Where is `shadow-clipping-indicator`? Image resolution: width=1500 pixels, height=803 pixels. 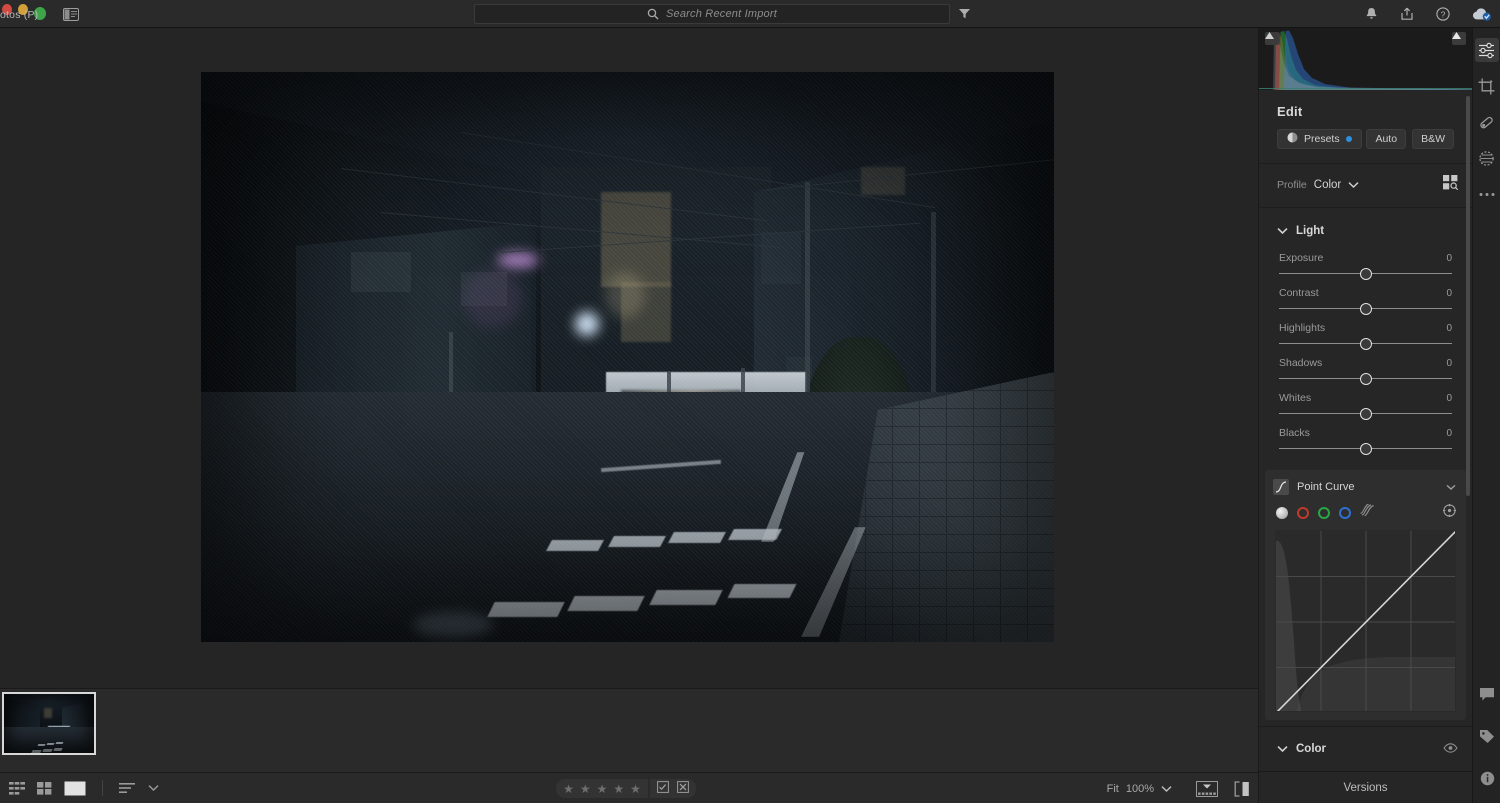
shadow-clipping-indicator is located at coordinates (1272, 38).